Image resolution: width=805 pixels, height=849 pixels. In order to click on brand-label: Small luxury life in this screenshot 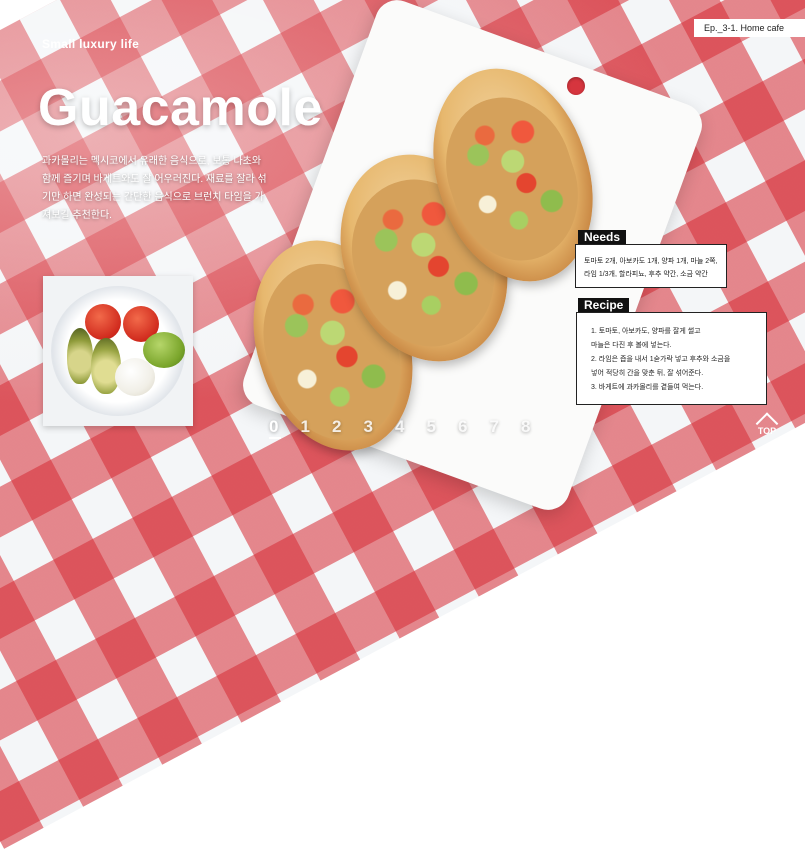, I will do `click(91, 44)`.